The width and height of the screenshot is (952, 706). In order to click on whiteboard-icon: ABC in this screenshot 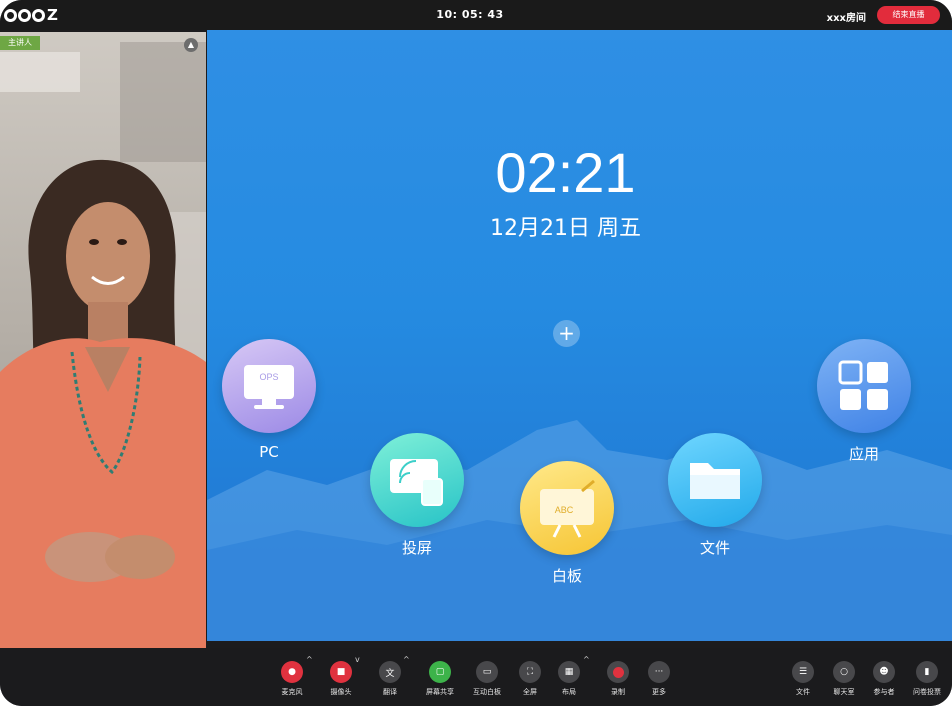, I will do `click(567, 508)`.